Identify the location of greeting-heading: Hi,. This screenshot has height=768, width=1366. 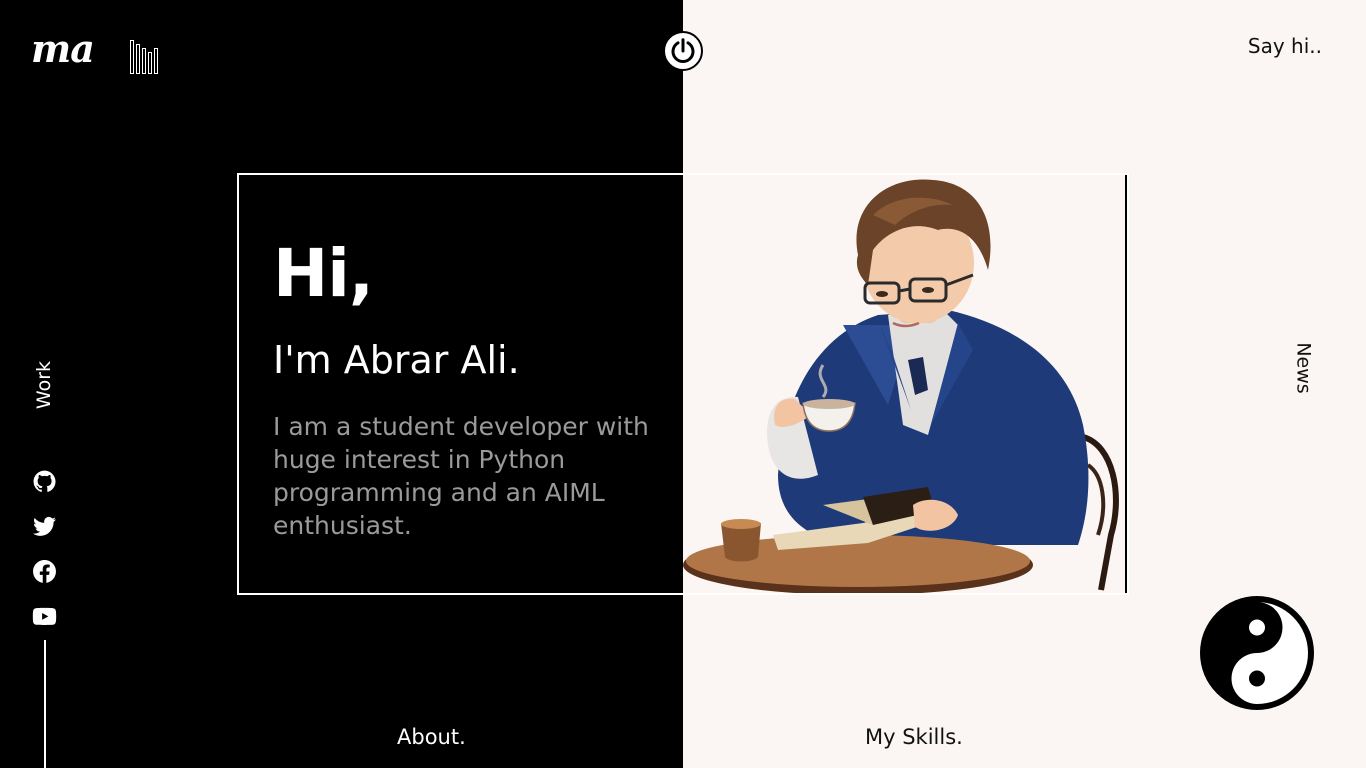
(323, 273).